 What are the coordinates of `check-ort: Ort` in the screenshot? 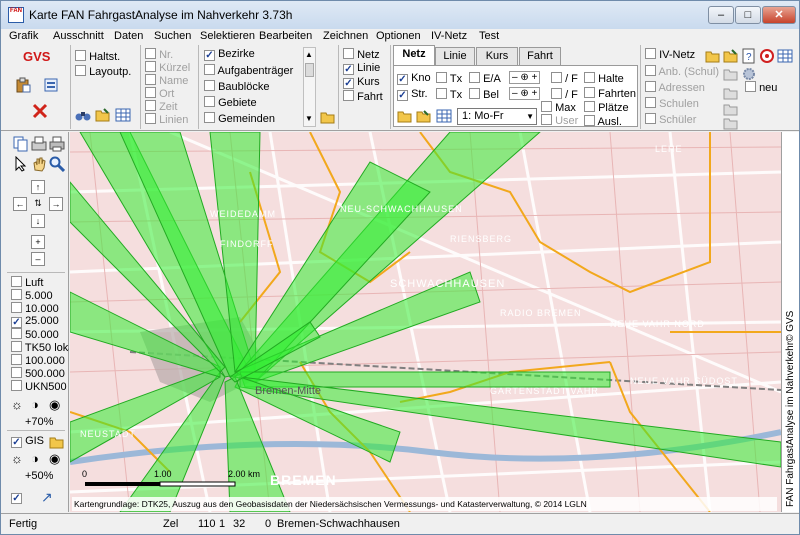 It's located at (159, 93).